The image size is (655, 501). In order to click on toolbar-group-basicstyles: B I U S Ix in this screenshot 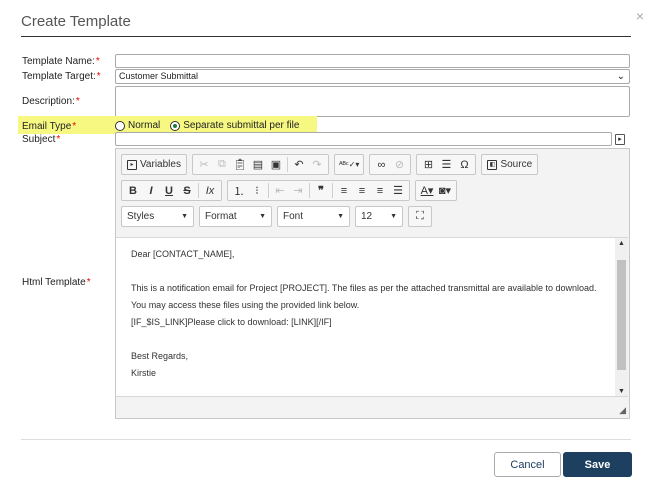, I will do `click(171, 190)`.